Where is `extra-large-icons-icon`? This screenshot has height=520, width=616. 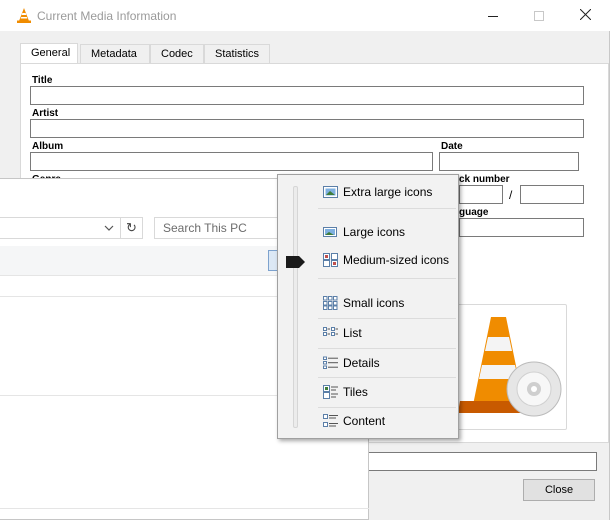 extra-large-icons-icon is located at coordinates (330, 192).